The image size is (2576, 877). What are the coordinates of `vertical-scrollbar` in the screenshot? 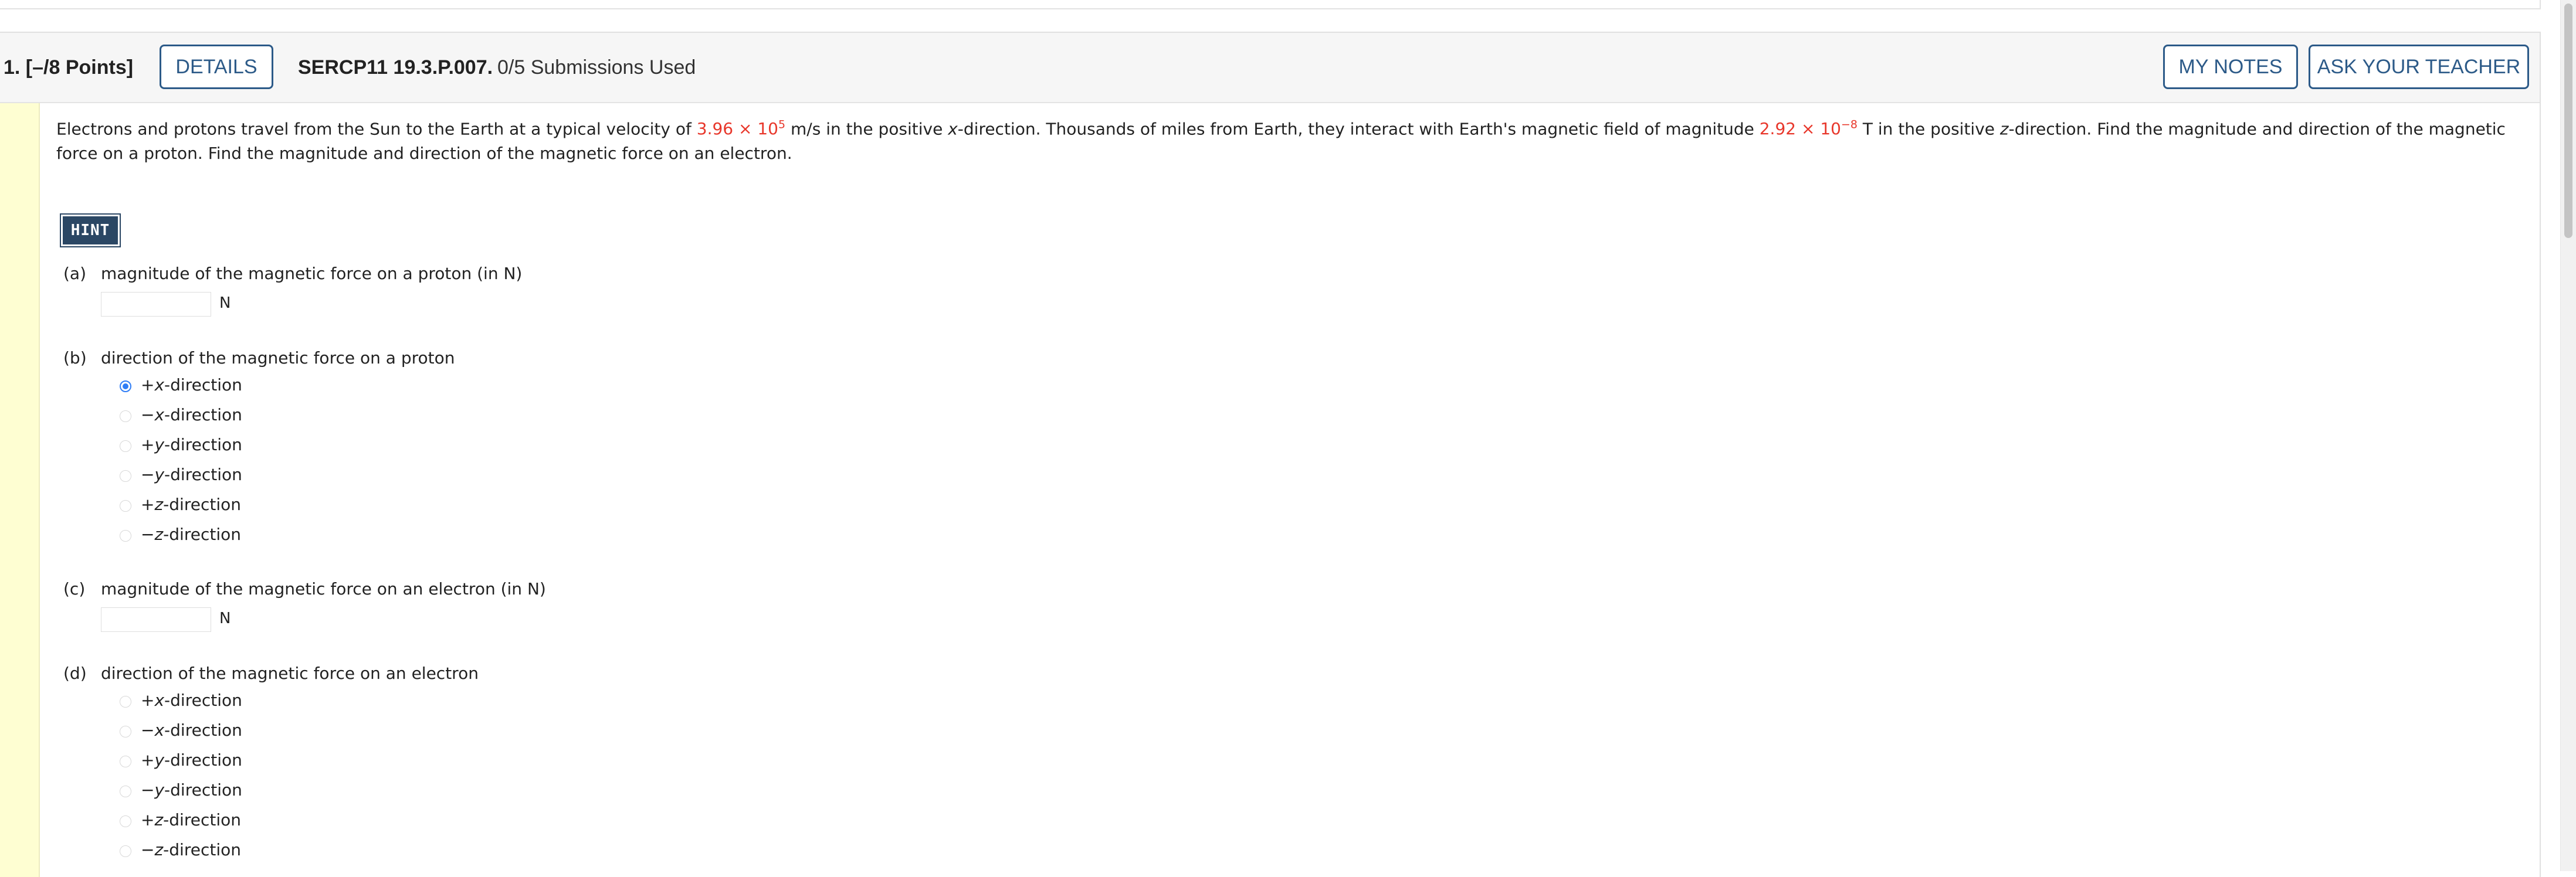 It's located at (2568, 435).